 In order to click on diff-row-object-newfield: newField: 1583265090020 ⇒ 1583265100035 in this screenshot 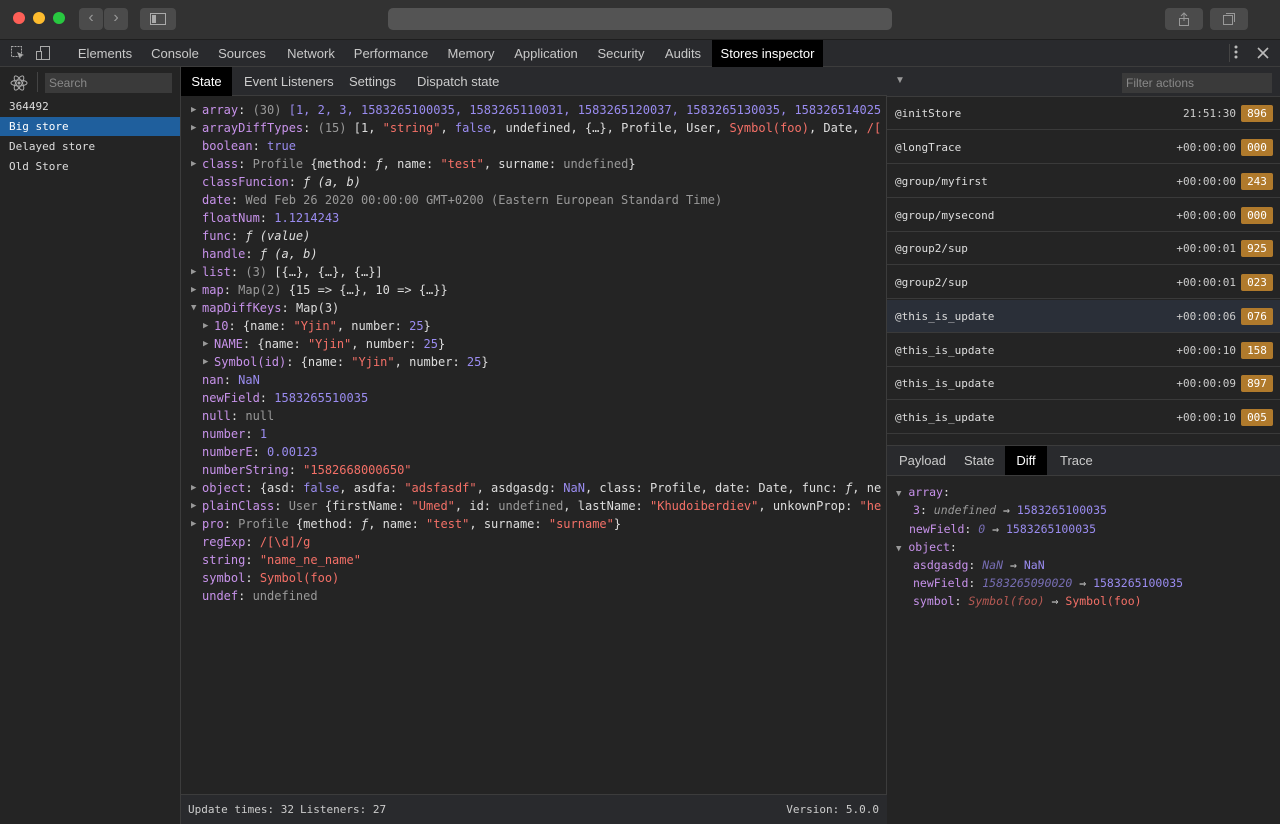, I will do `click(1048, 583)`.